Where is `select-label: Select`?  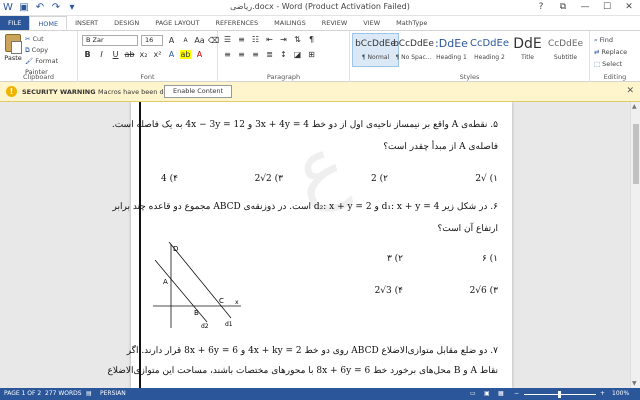 select-label: Select is located at coordinates (612, 64).